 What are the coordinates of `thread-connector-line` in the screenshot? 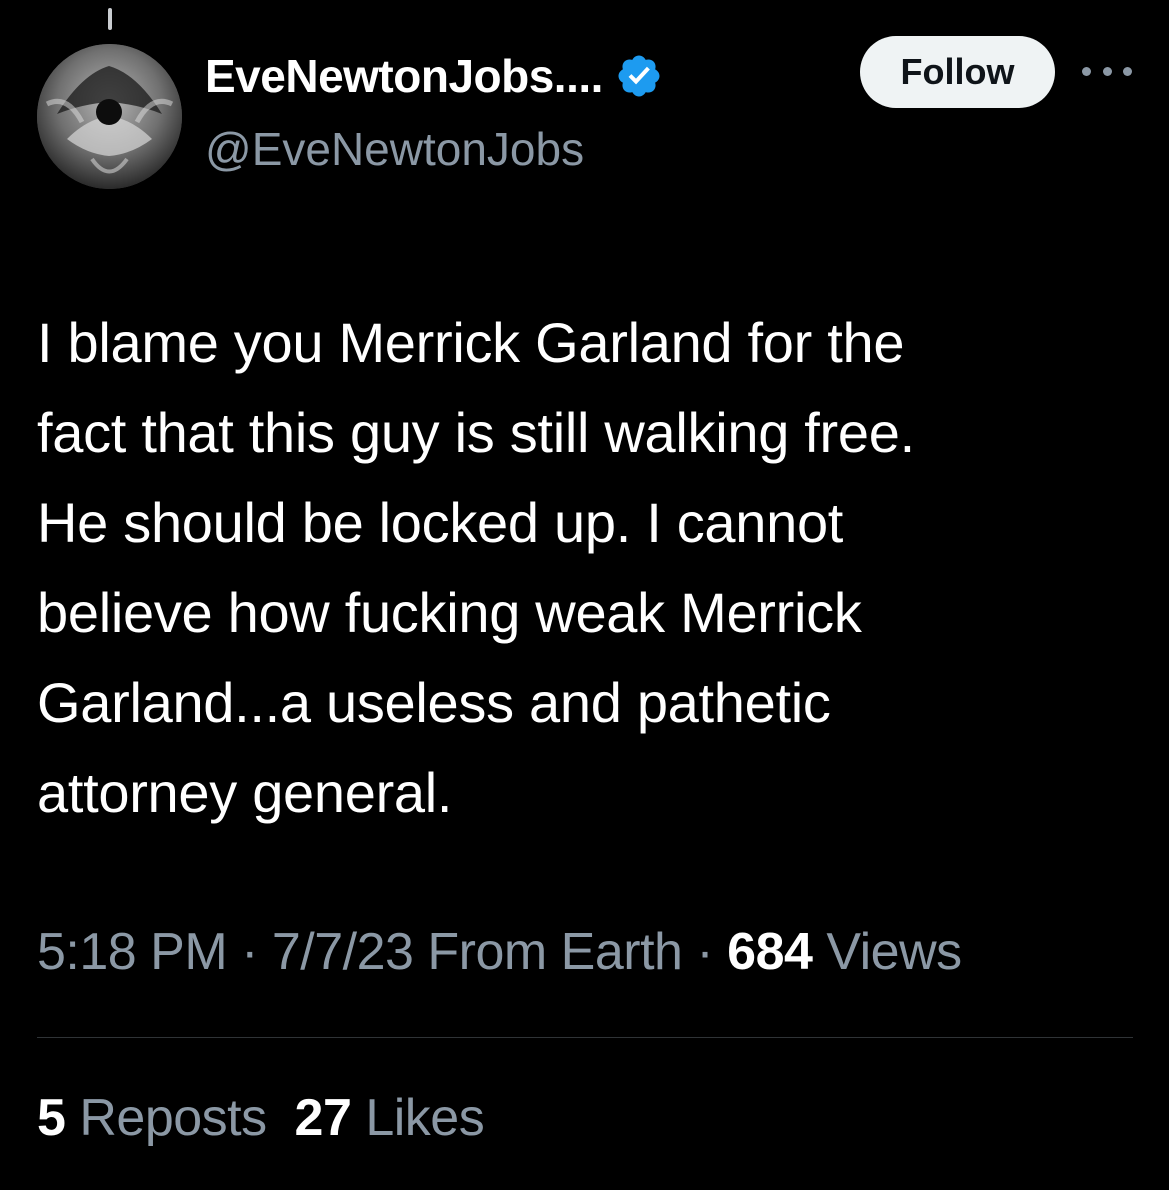 It's located at (110, 19).